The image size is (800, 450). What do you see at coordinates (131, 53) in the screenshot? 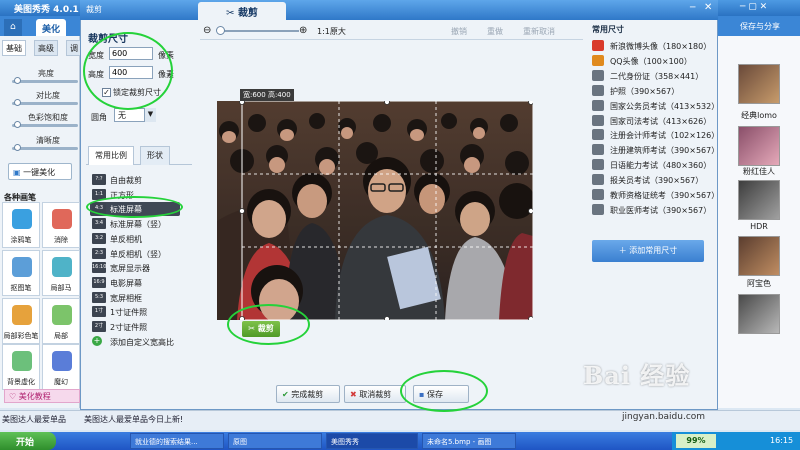
I see `width-input` at bounding box center [131, 53].